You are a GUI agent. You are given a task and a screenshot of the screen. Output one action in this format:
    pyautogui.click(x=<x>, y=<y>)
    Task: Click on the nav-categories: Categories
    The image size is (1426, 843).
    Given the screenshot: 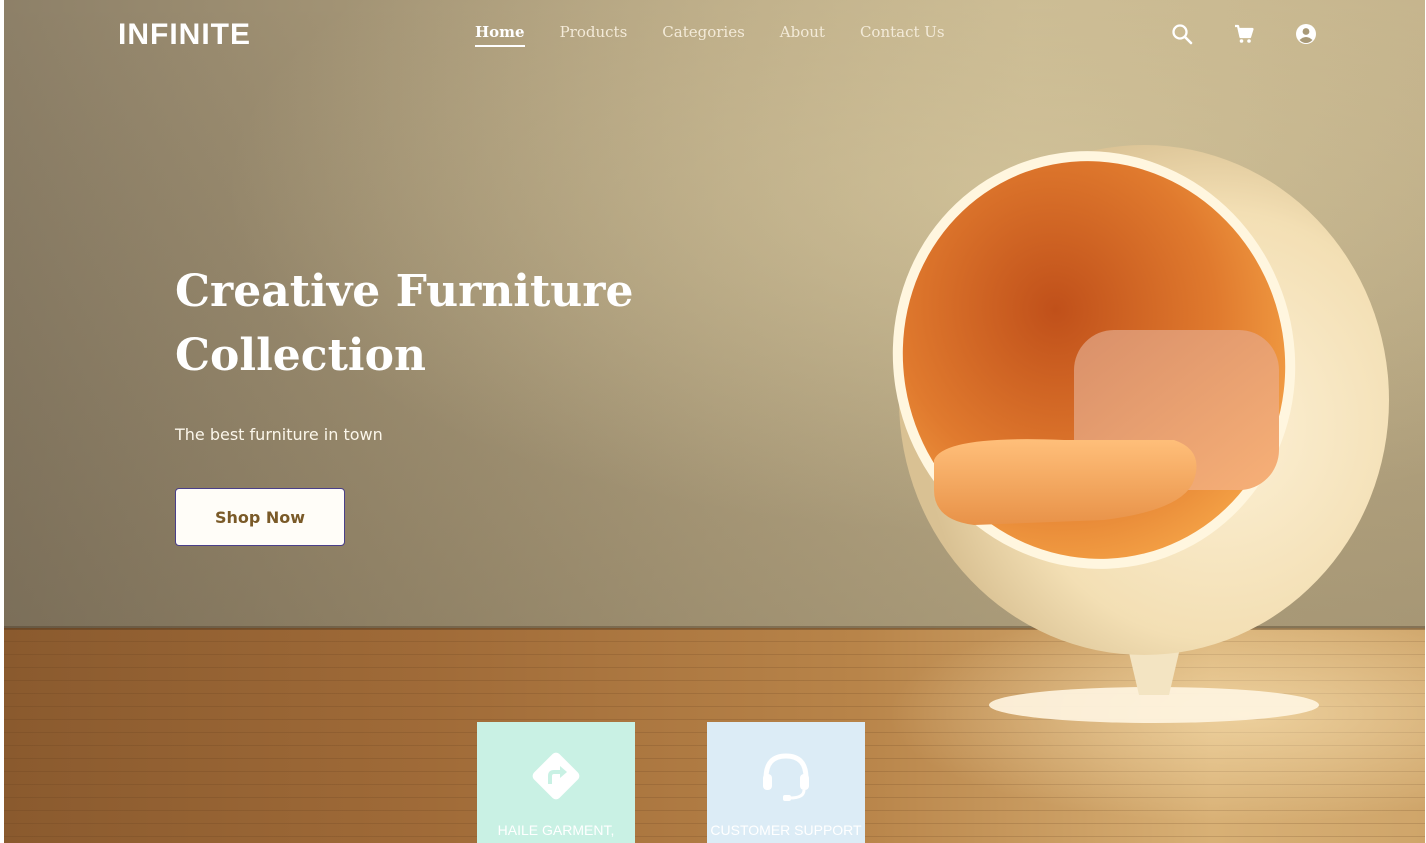 What is the action you would take?
    pyautogui.click(x=703, y=35)
    